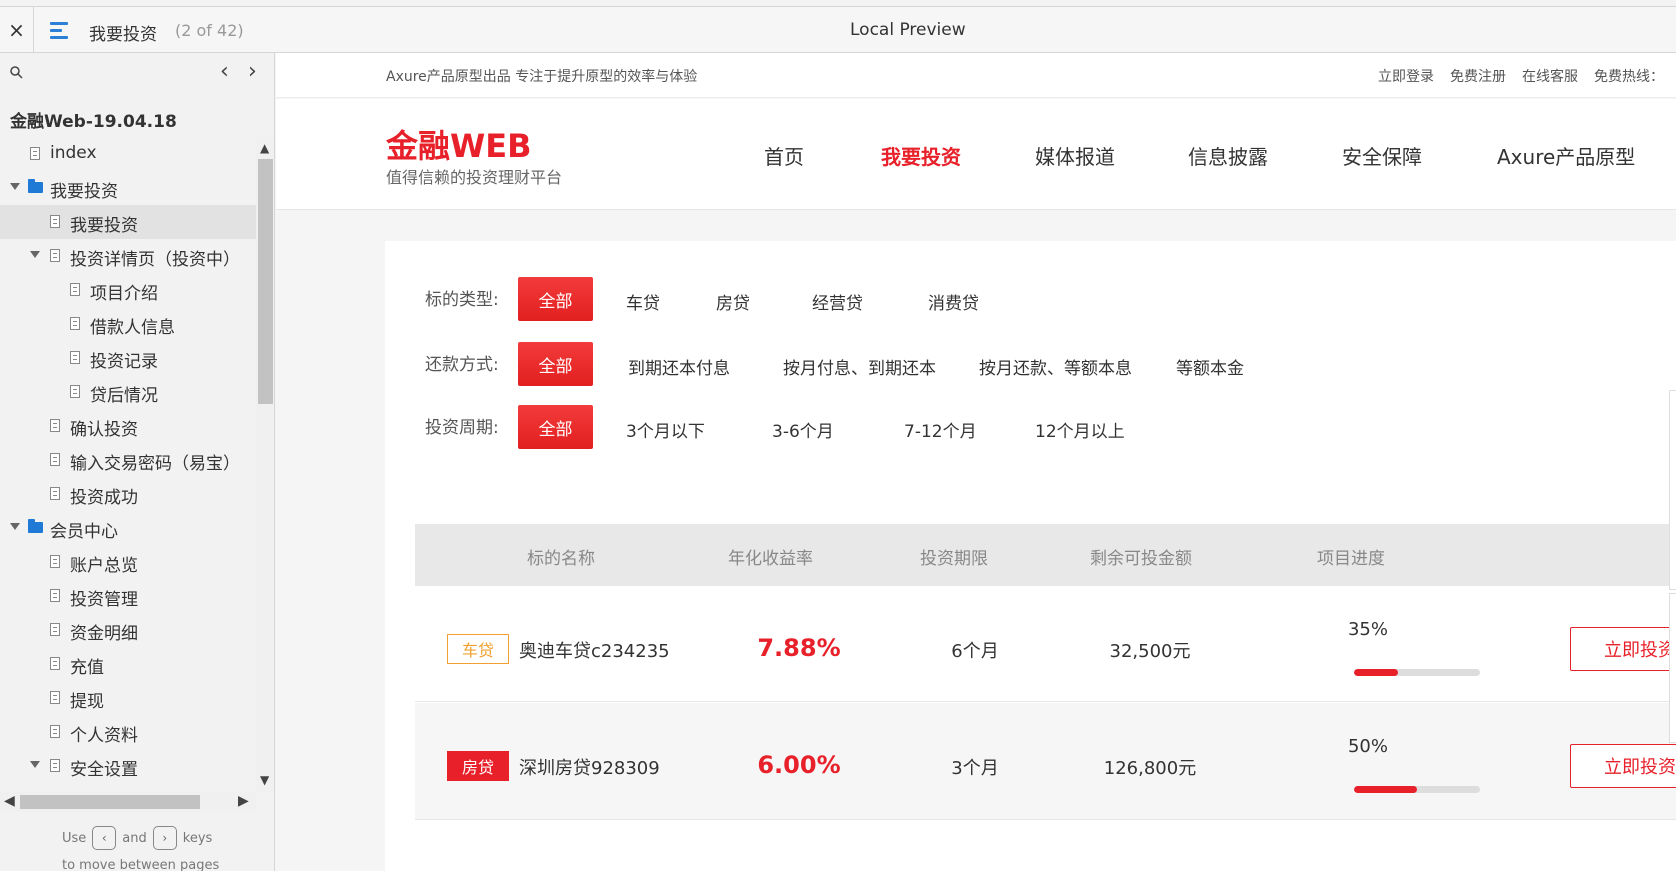  Describe the element at coordinates (542, 77) in the screenshot. I see `site-slogan: Axure产品原型出品 专注于提升原型的效率与体验` at that location.